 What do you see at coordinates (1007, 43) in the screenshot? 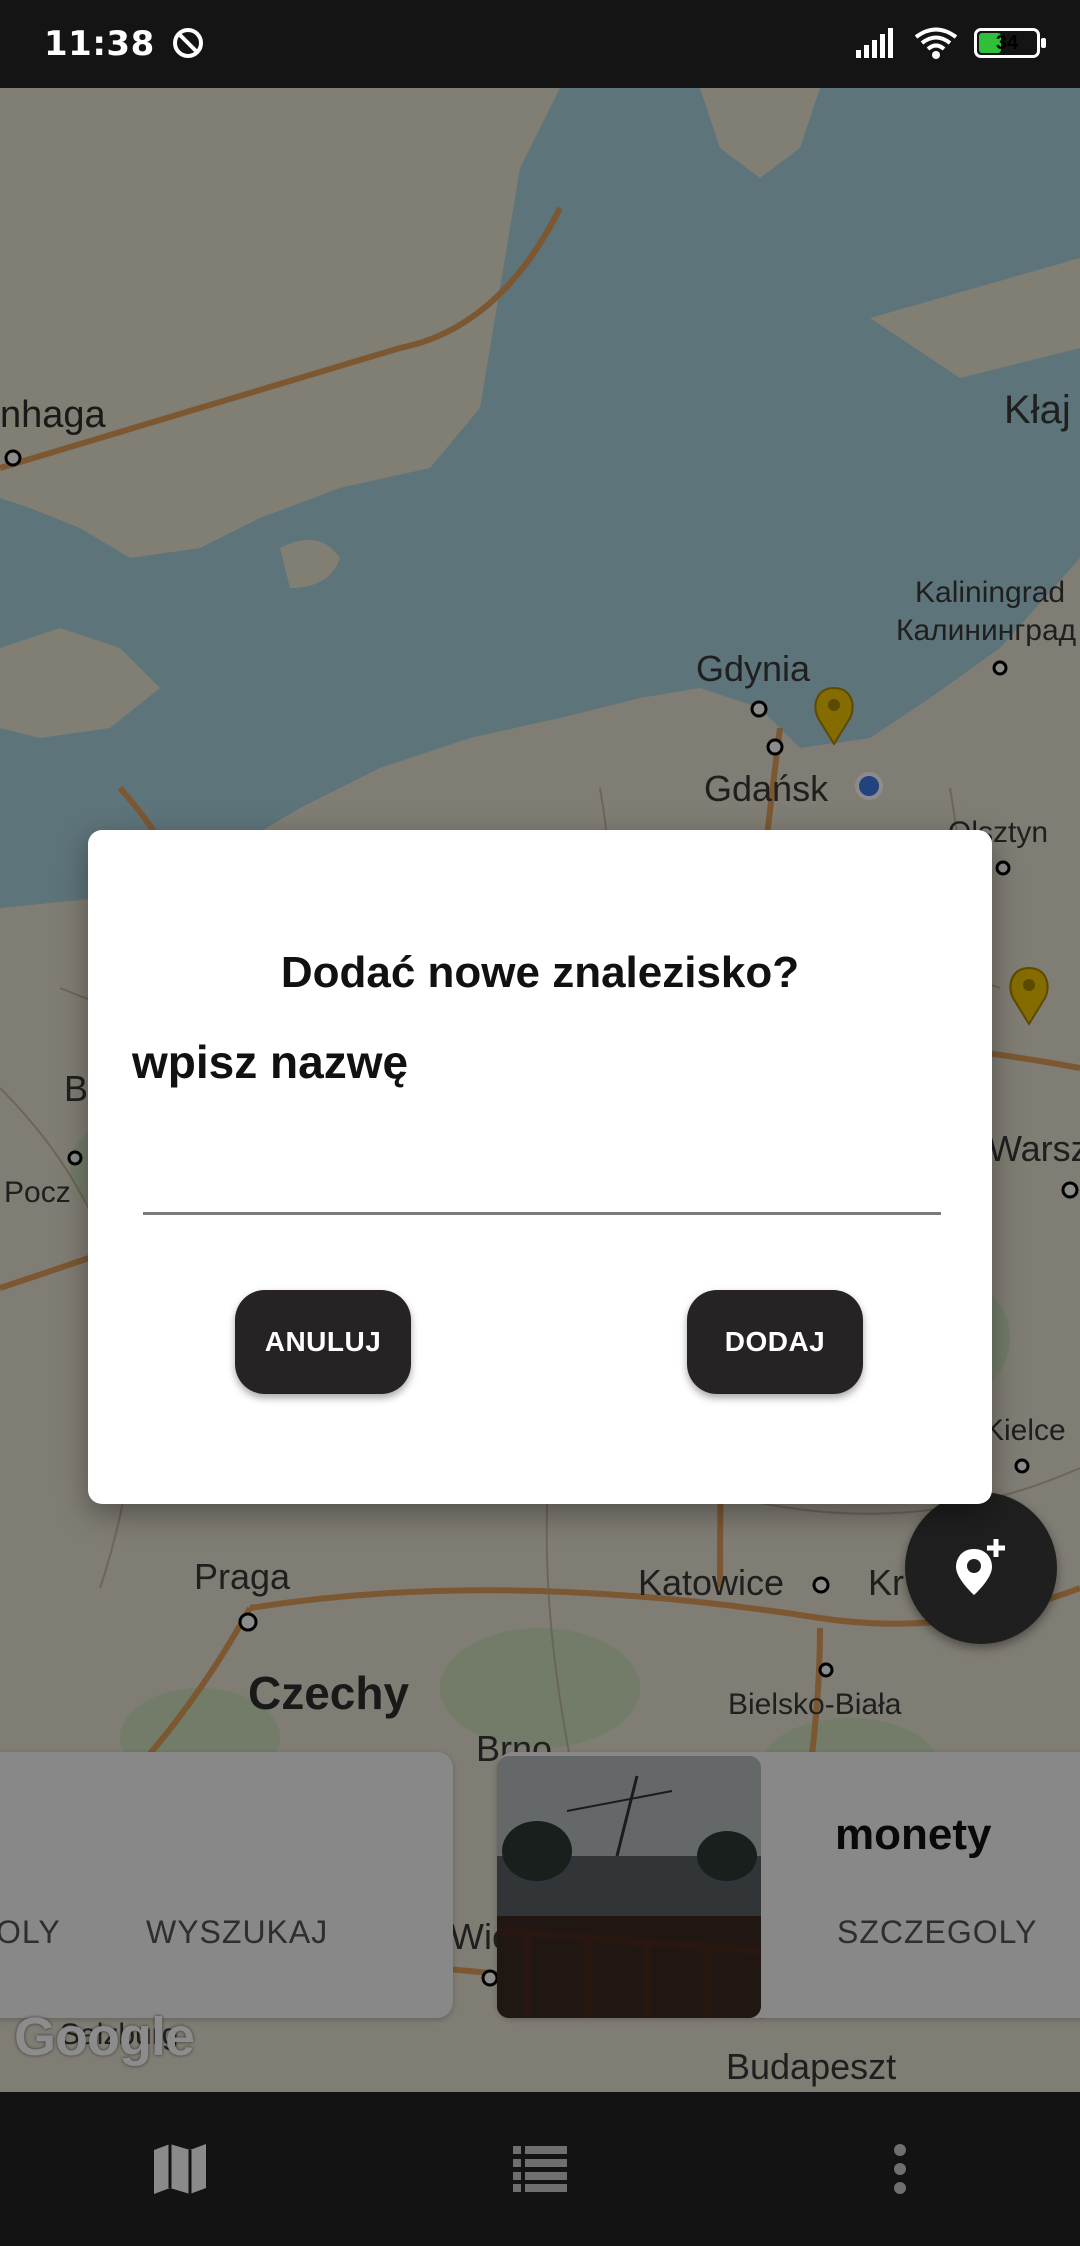
I see `battery-level: 34` at bounding box center [1007, 43].